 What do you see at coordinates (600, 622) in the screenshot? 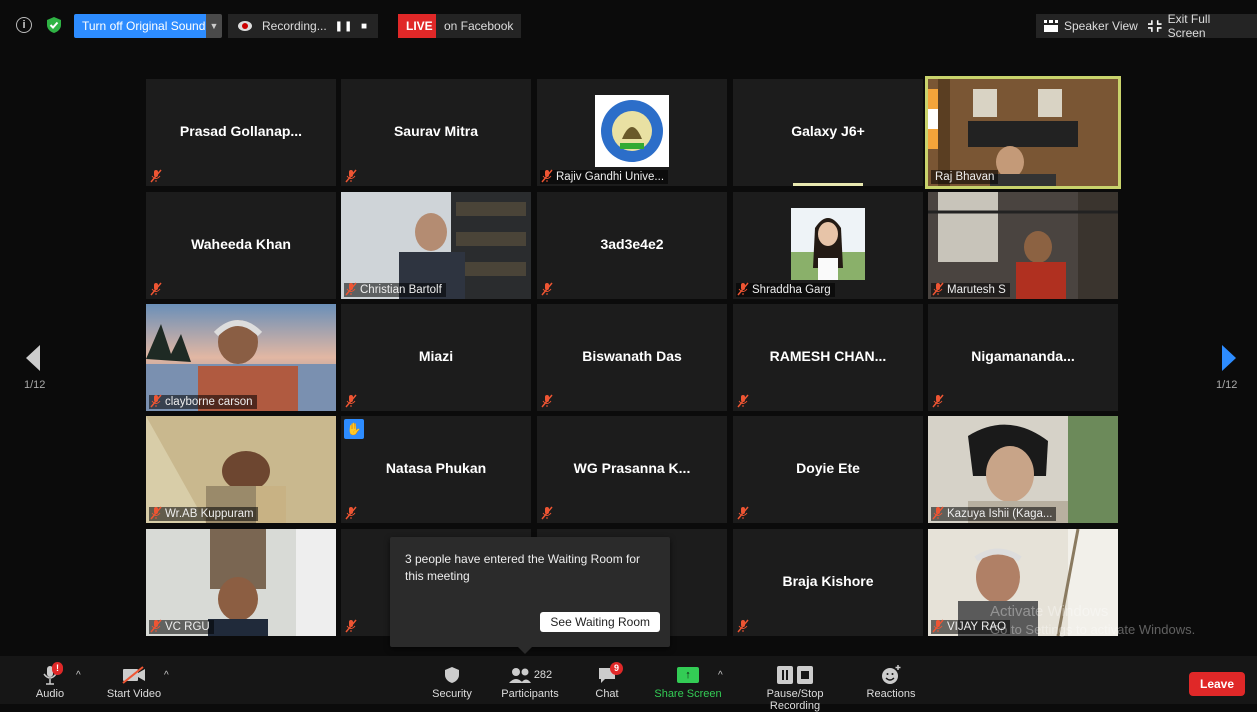
I see `see-waiting-room-button: See Waiting Room` at bounding box center [600, 622].